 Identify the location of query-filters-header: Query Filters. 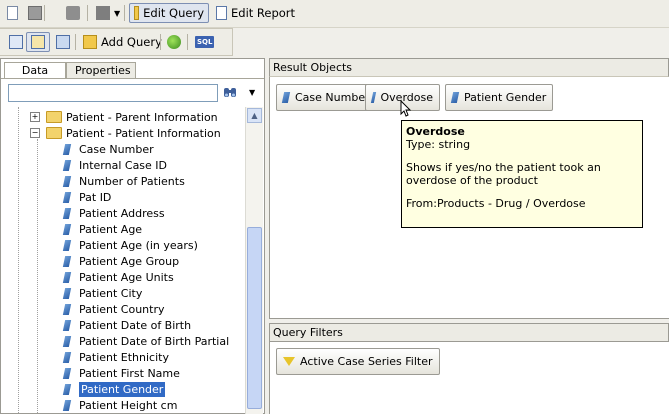
(469, 332).